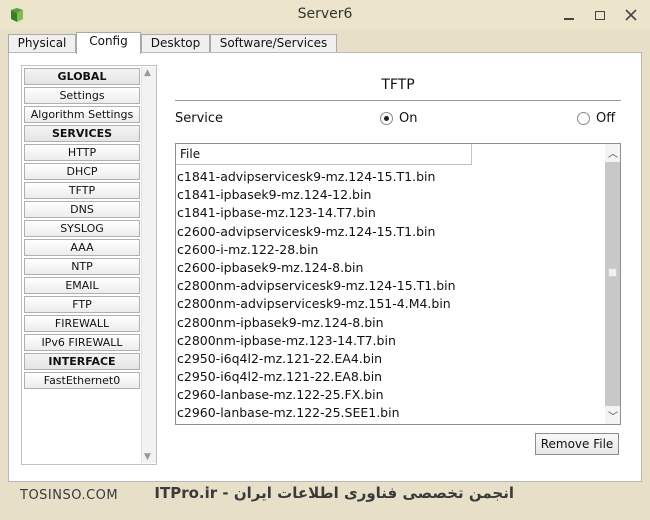  Describe the element at coordinates (391, 304) in the screenshot. I see `file-row: c2800nm-advipservicesk9-mz.151-4.M4.bin` at that location.